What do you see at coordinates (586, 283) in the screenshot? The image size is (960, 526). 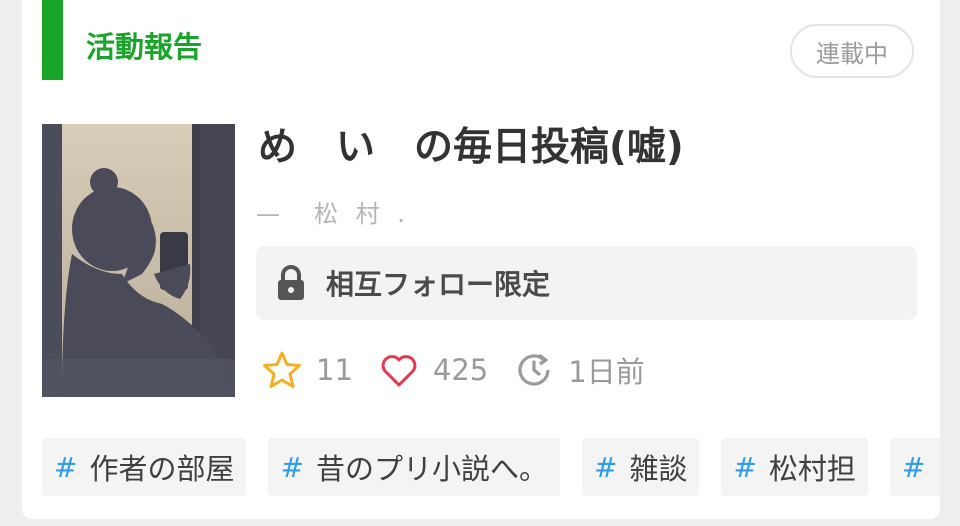 I see `restriction-banner: 相互フォロー限定` at bounding box center [586, 283].